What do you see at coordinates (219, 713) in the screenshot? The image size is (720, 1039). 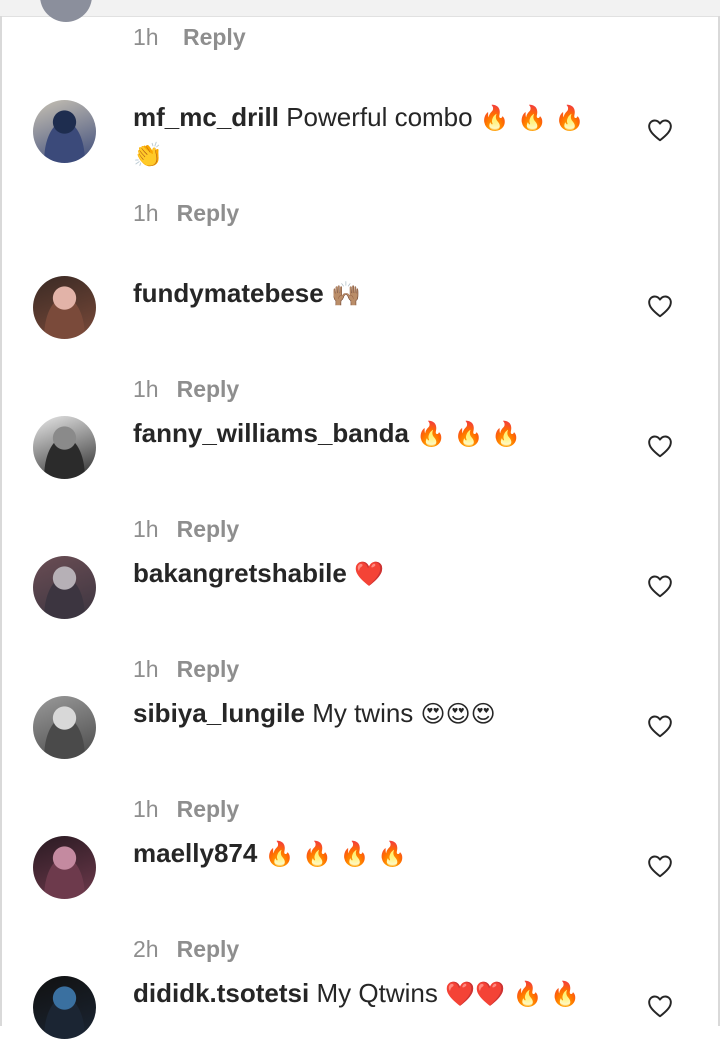 I see `username: sibiya_lungile` at bounding box center [219, 713].